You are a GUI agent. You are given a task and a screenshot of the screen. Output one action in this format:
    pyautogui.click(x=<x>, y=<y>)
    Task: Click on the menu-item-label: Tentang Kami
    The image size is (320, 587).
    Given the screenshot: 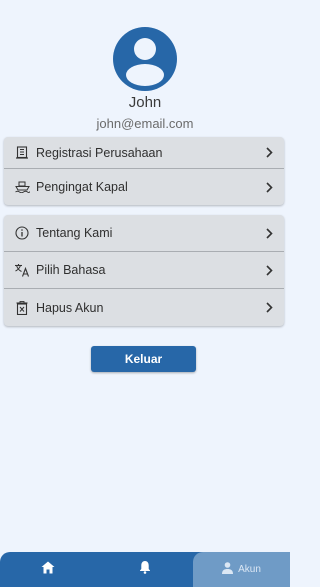 What is the action you would take?
    pyautogui.click(x=74, y=233)
    